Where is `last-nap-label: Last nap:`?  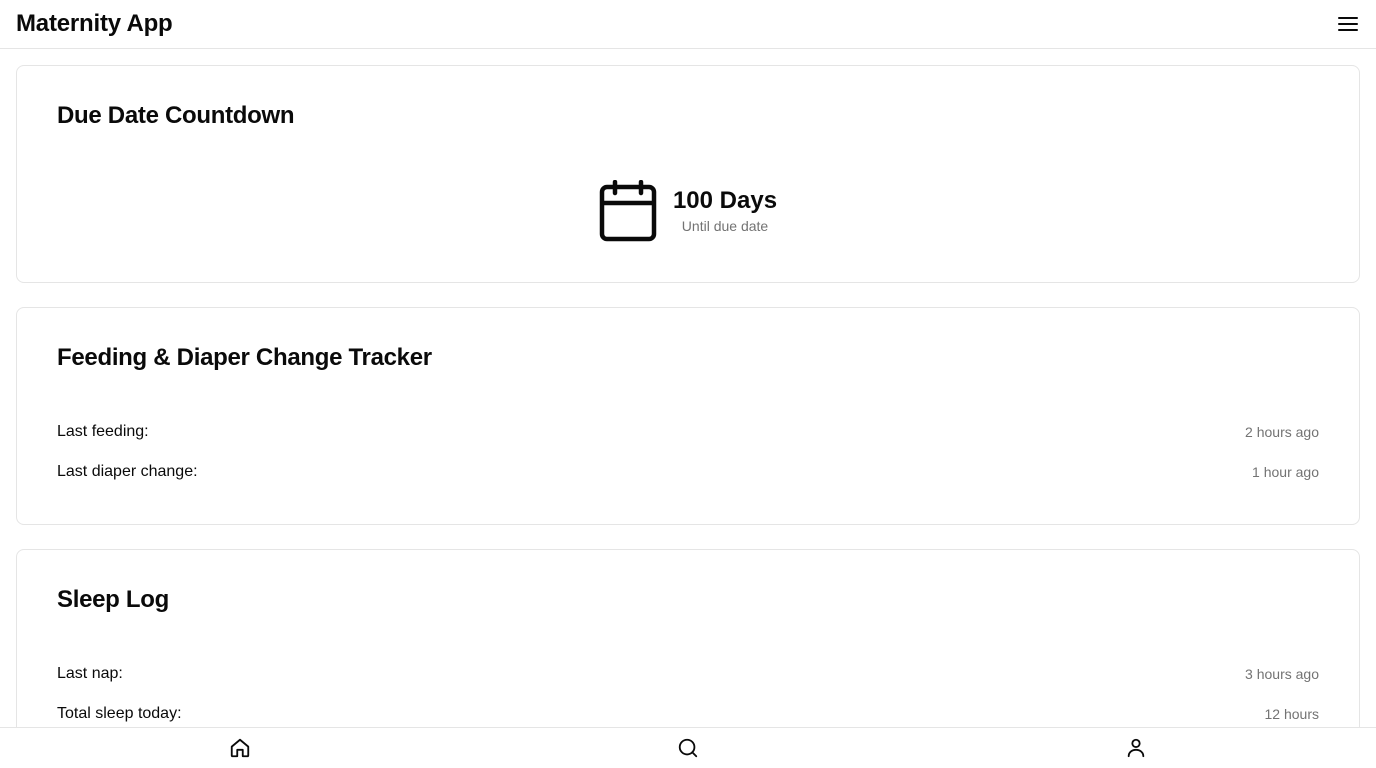 last-nap-label: Last nap: is located at coordinates (90, 673).